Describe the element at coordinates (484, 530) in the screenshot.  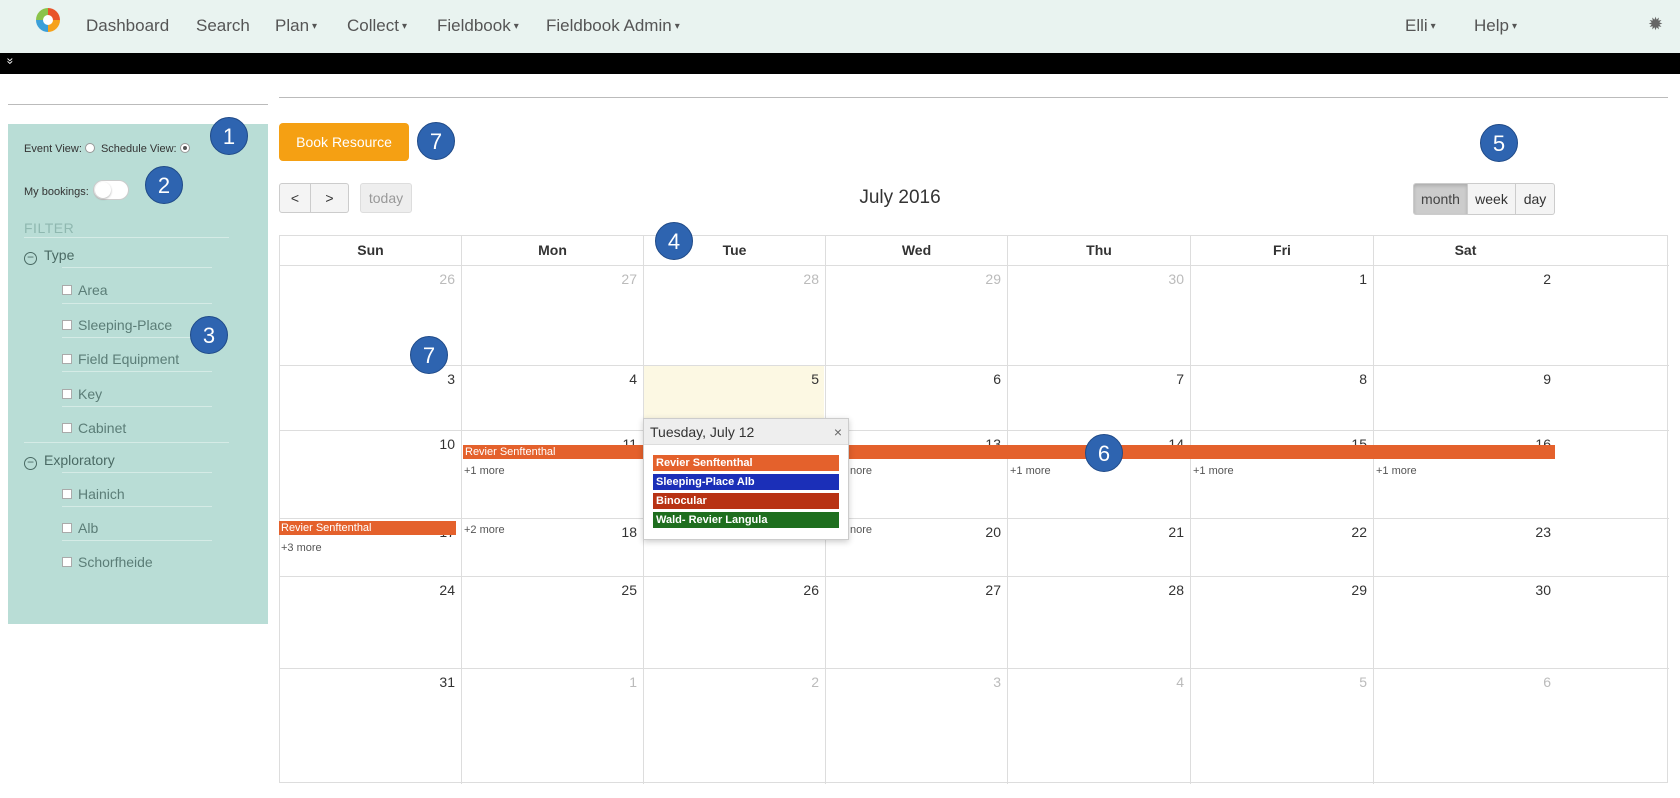
I see `more-link: +2 more` at that location.